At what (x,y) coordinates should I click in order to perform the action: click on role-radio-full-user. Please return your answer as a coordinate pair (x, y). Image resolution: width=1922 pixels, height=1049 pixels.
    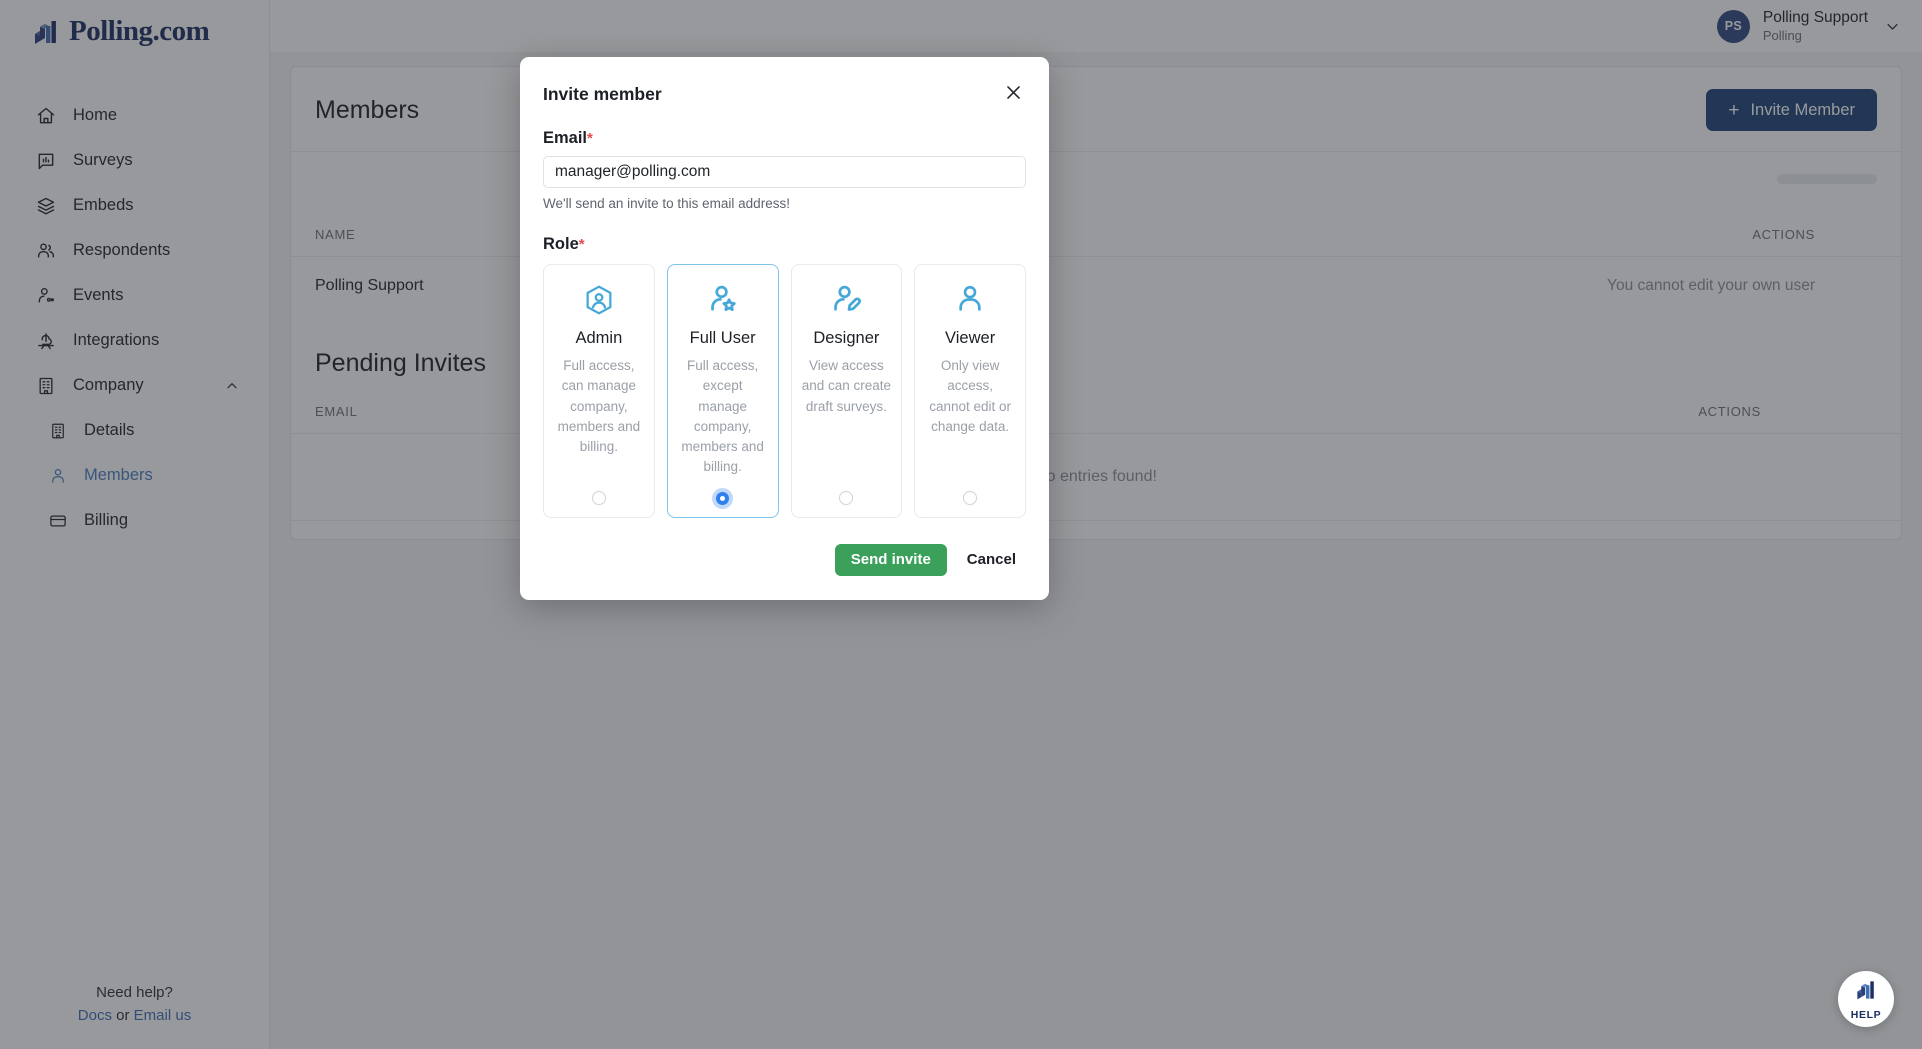
    Looking at the image, I should click on (723, 498).